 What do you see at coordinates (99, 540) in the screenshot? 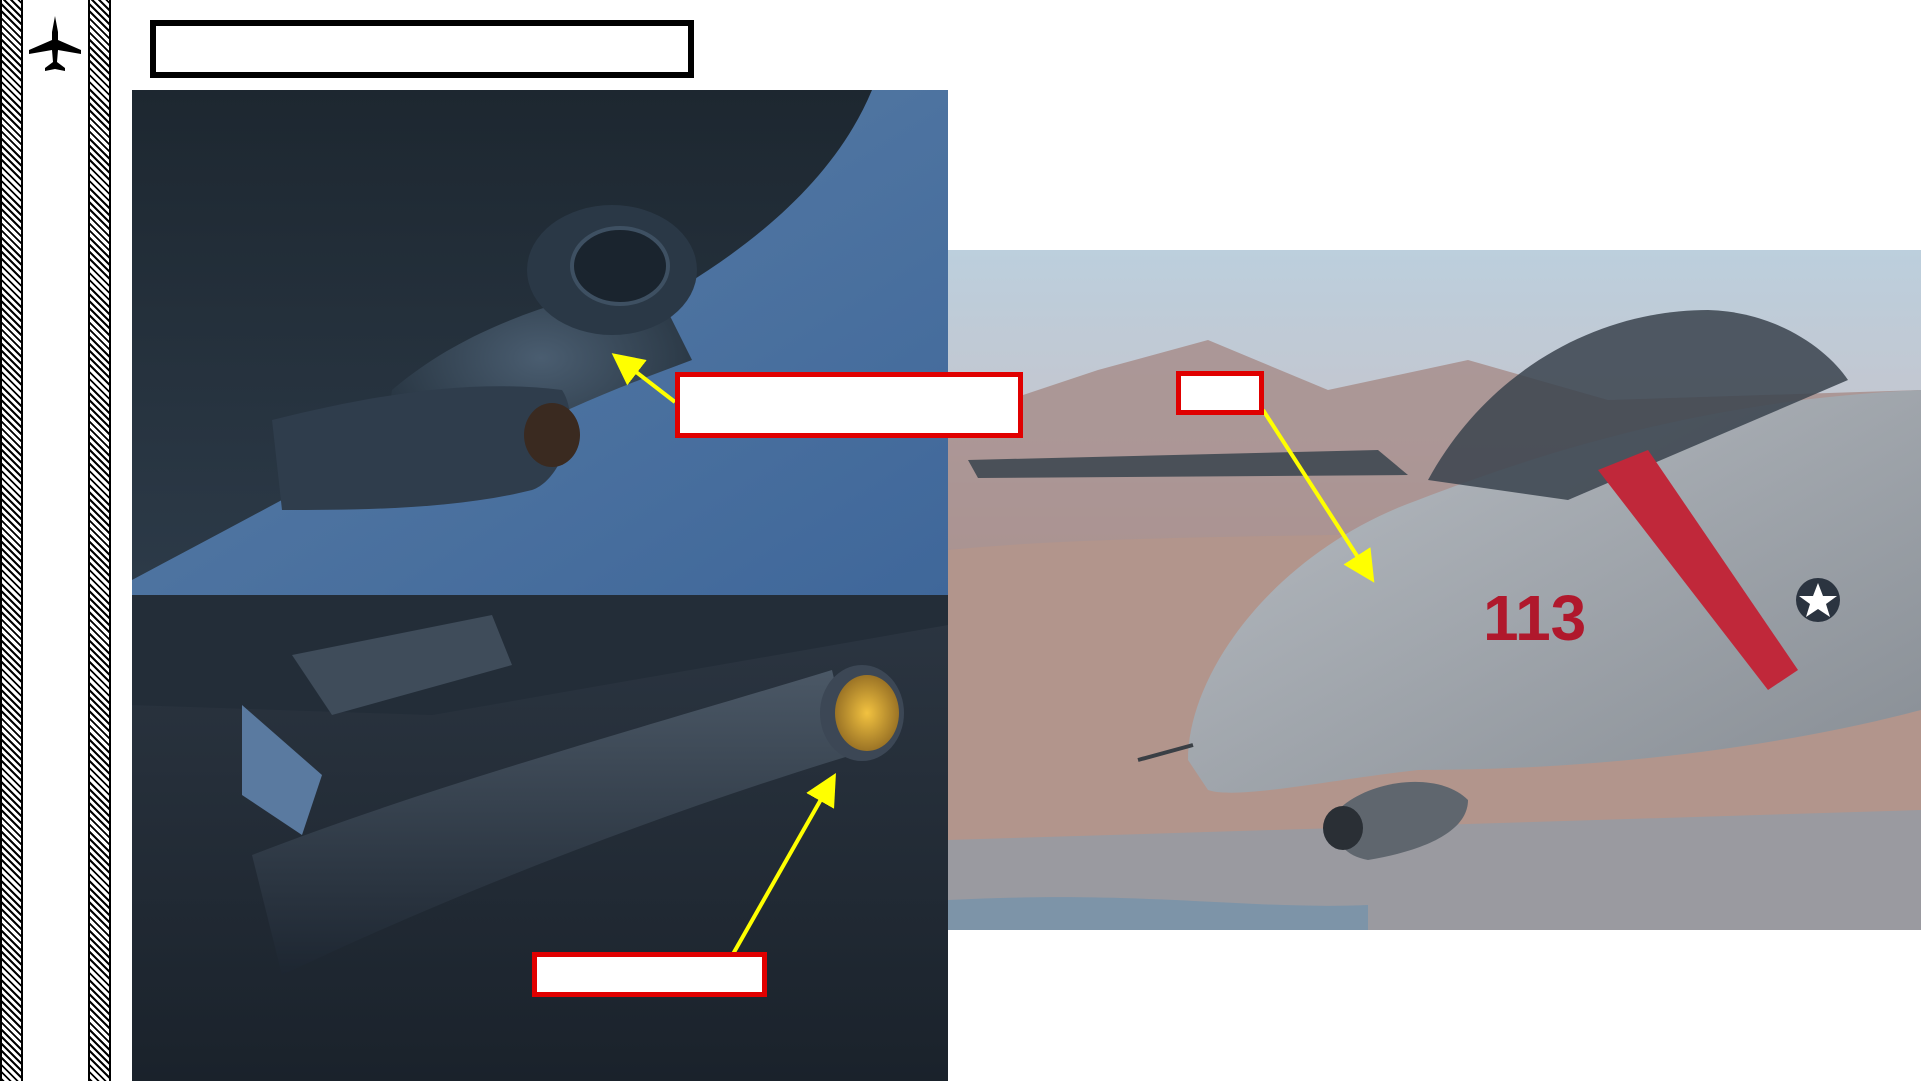
I see `left-rail-hatch-inner` at bounding box center [99, 540].